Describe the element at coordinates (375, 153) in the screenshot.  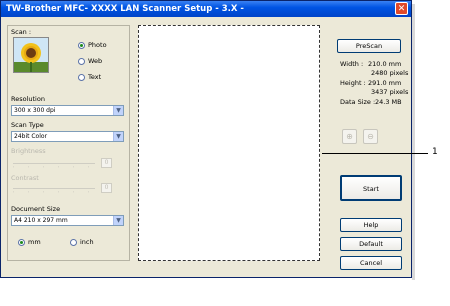
I see `callout-line` at that location.